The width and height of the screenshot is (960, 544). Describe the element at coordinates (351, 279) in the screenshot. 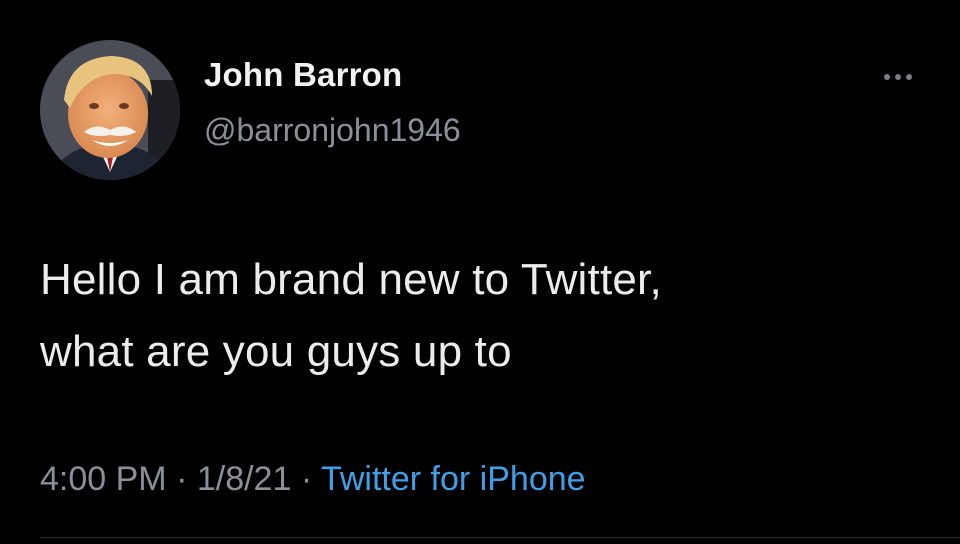

I see `tweet-text-line: Hello I am brand new to Twitter,` at that location.